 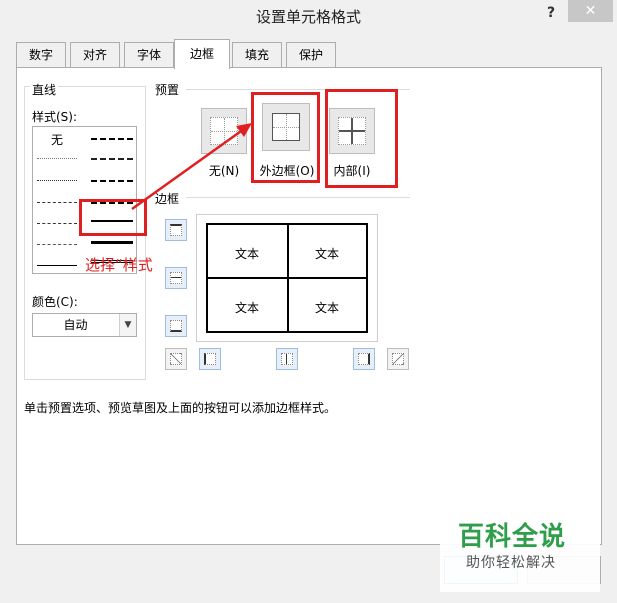 What do you see at coordinates (119, 265) in the screenshot?
I see `annotation-text: 选择“样式` at bounding box center [119, 265].